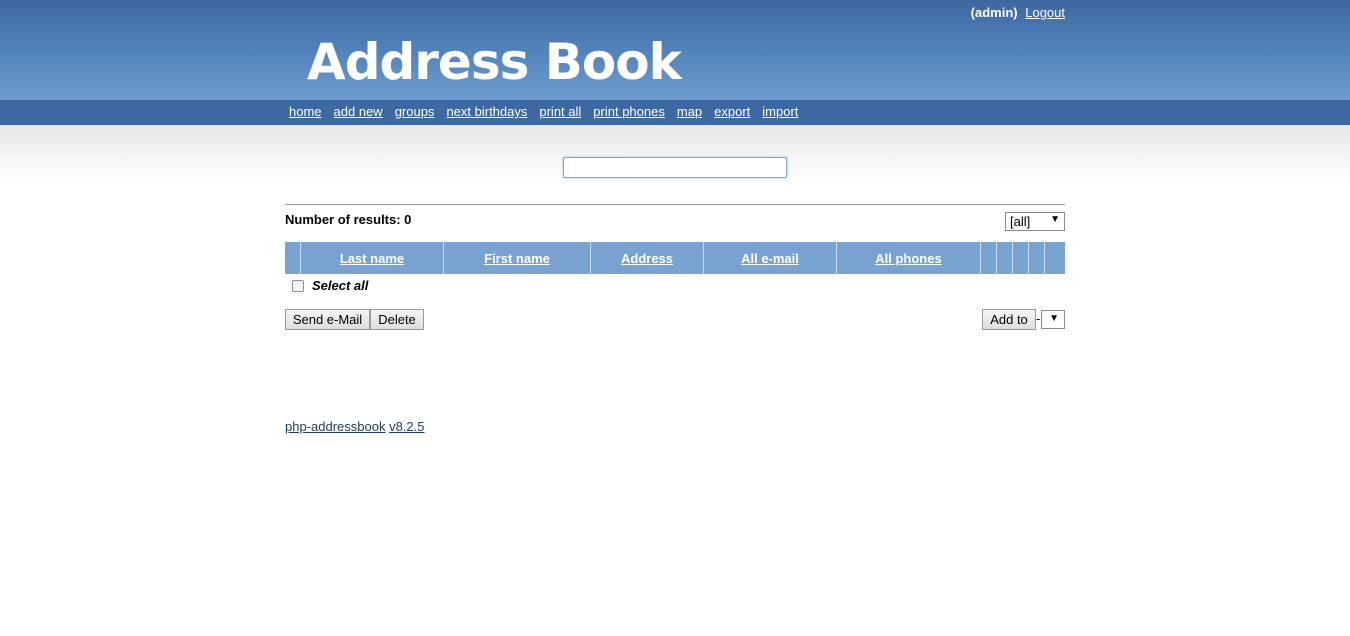 This screenshot has width=1350, height=636. What do you see at coordinates (415, 111) in the screenshot?
I see `nav-groups: groups` at bounding box center [415, 111].